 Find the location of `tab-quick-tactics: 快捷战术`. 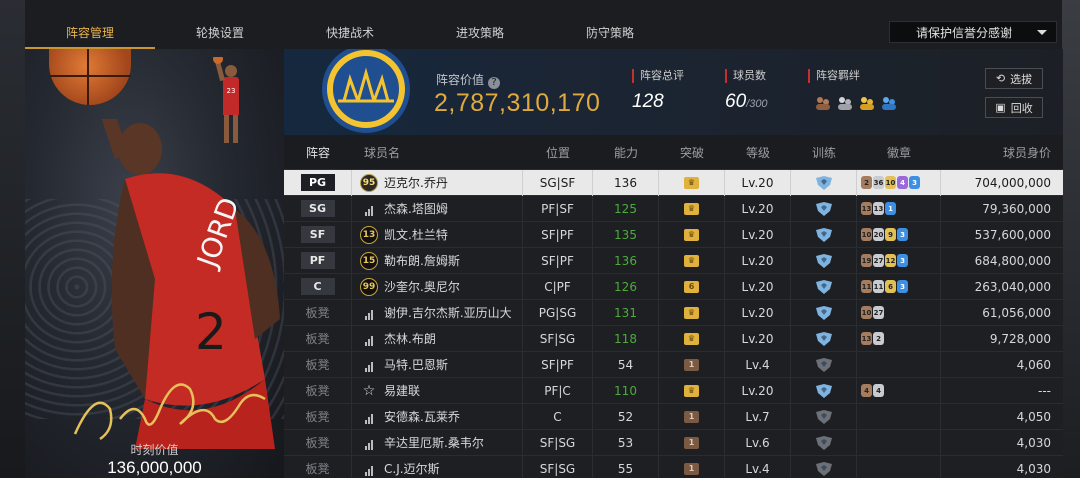

tab-quick-tactics: 快捷战术 is located at coordinates (350, 33).